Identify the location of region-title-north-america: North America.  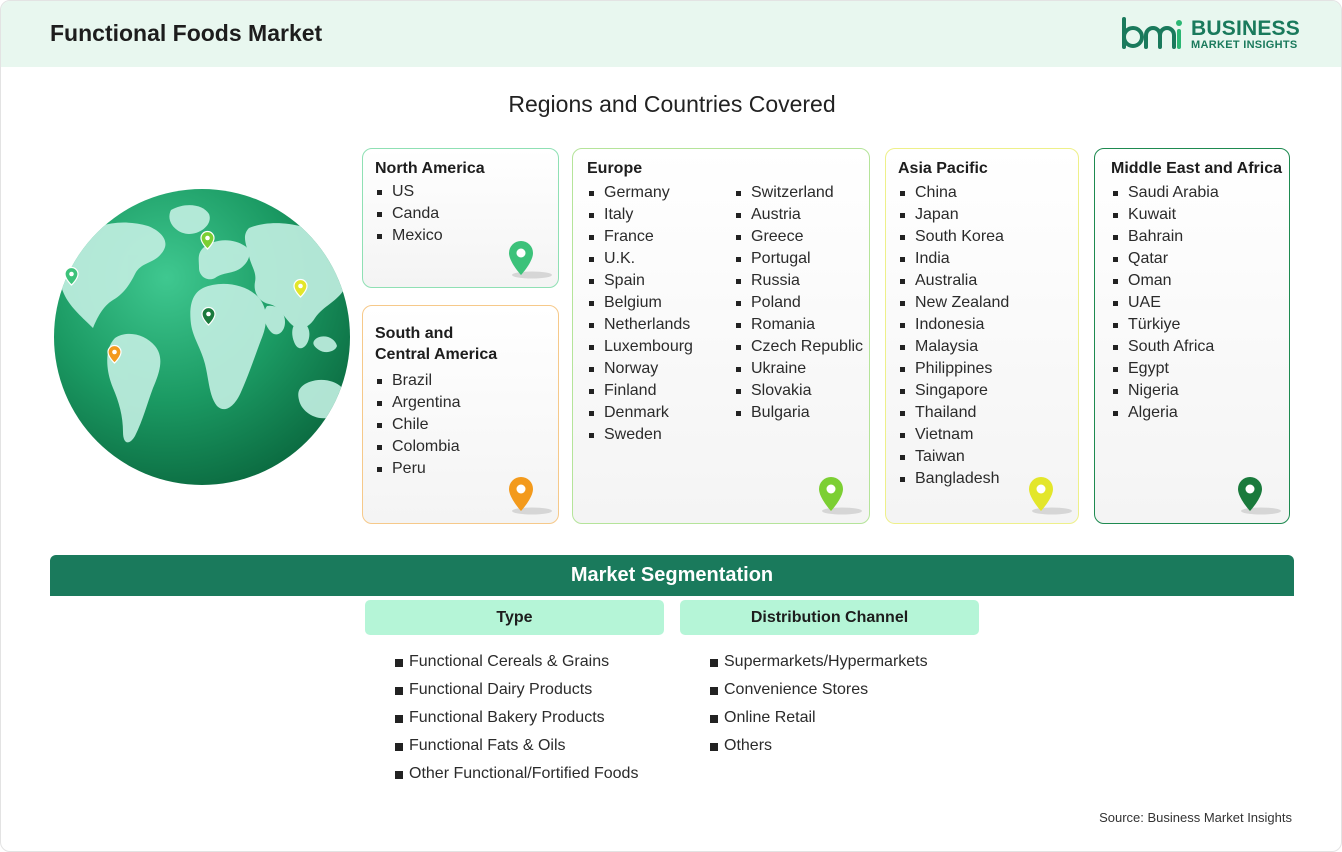
(430, 168).